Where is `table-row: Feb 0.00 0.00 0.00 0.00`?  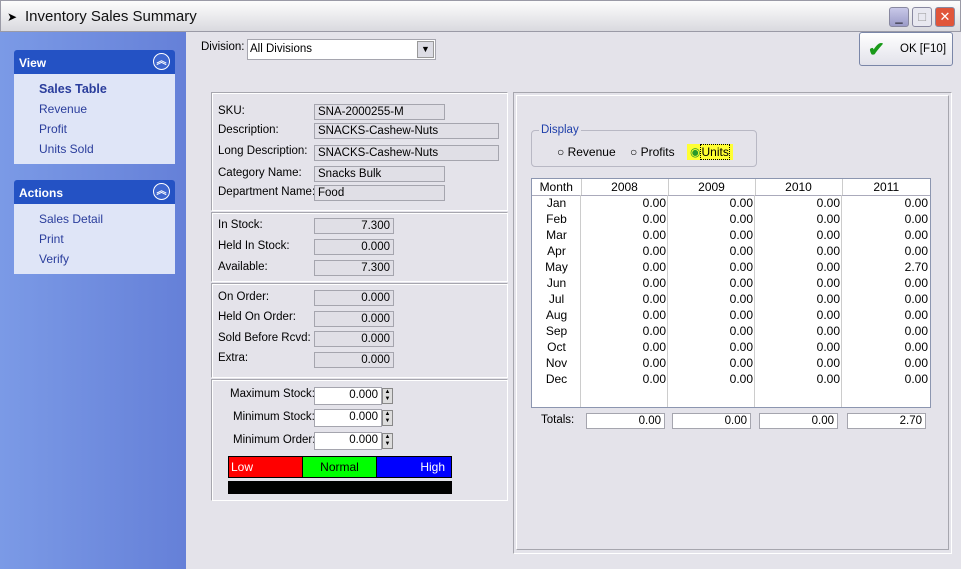
table-row: Feb 0.00 0.00 0.00 0.00 is located at coordinates (731, 219).